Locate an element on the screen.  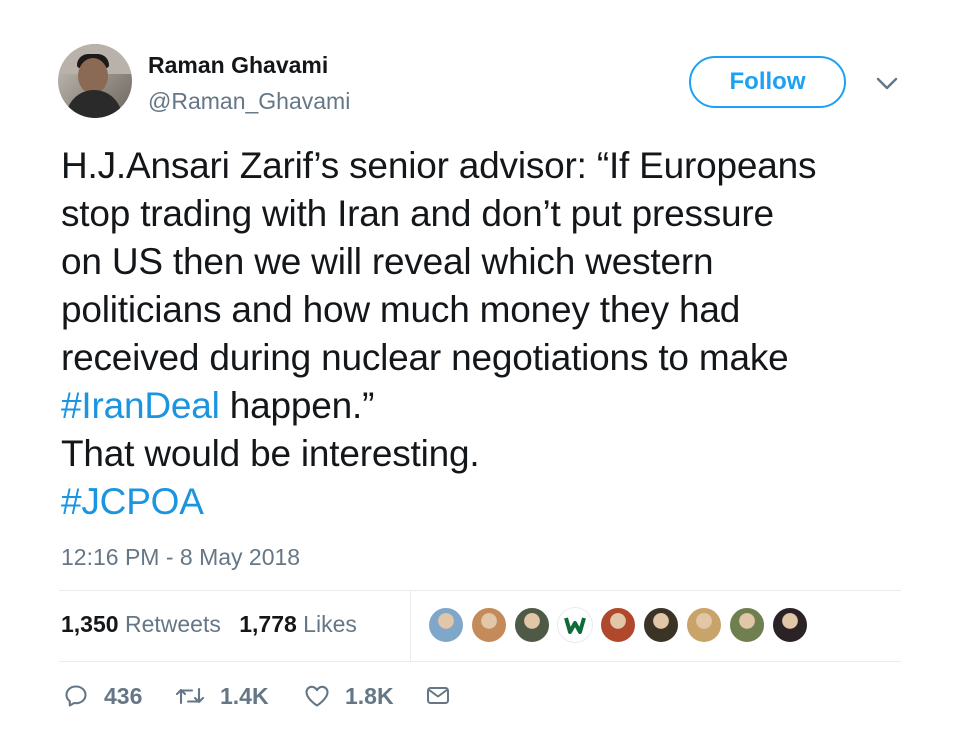
retweets-stat: 1,350 Retweets is located at coordinates (141, 624).